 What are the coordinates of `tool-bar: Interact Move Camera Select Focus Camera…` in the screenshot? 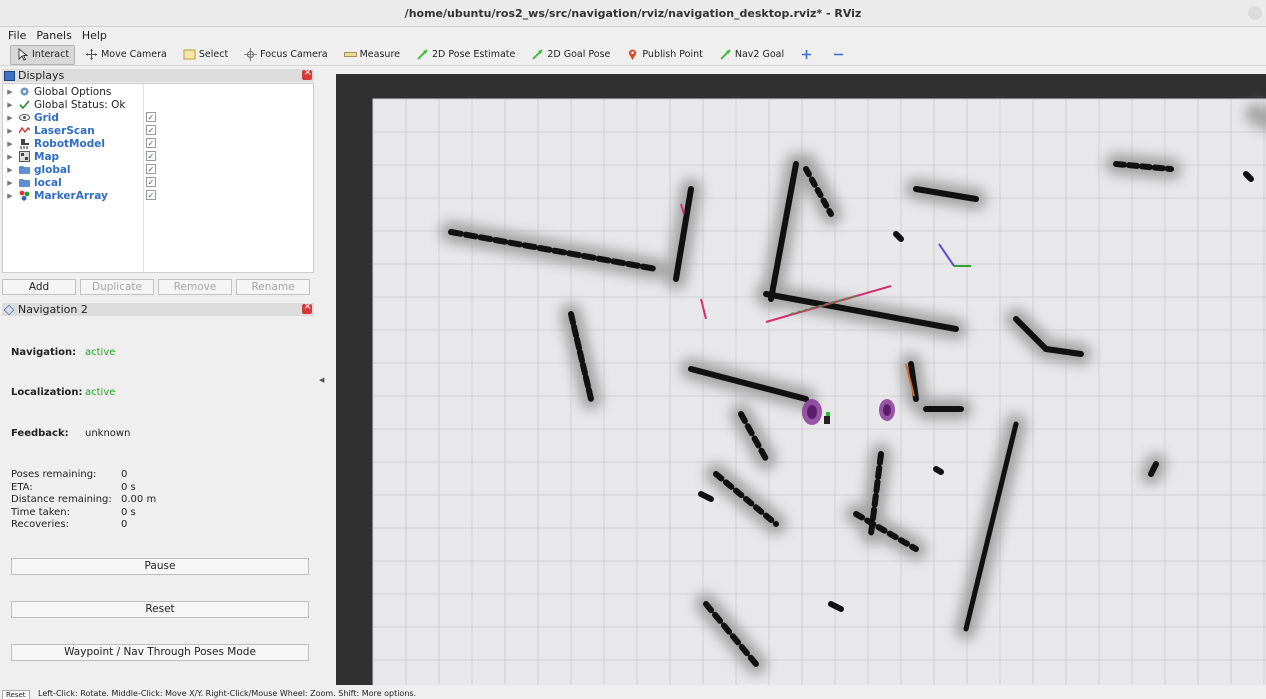 It's located at (633, 55).